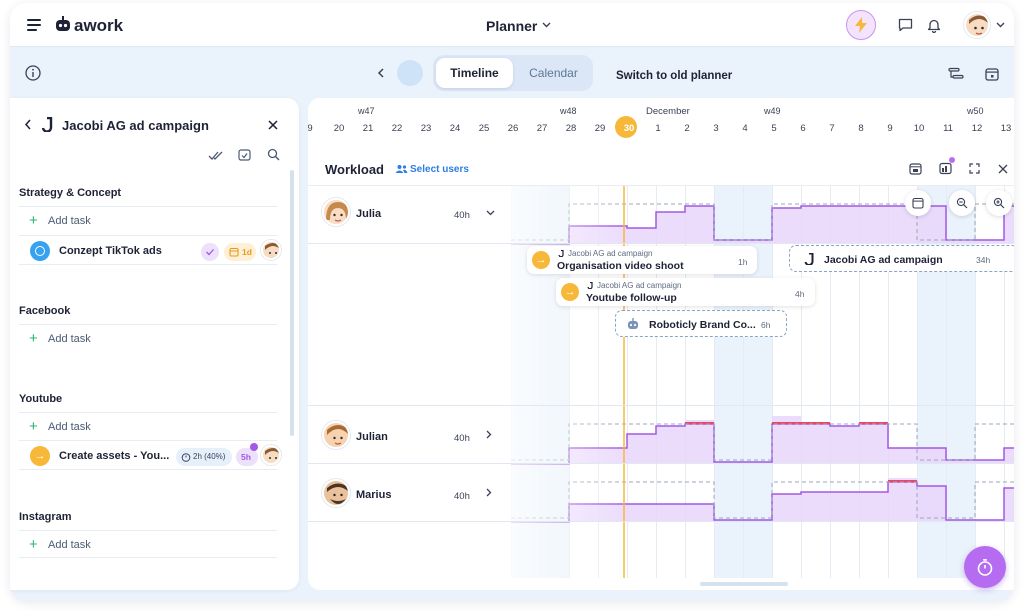  What do you see at coordinates (310, 128) in the screenshot?
I see `day-label: 9` at bounding box center [310, 128].